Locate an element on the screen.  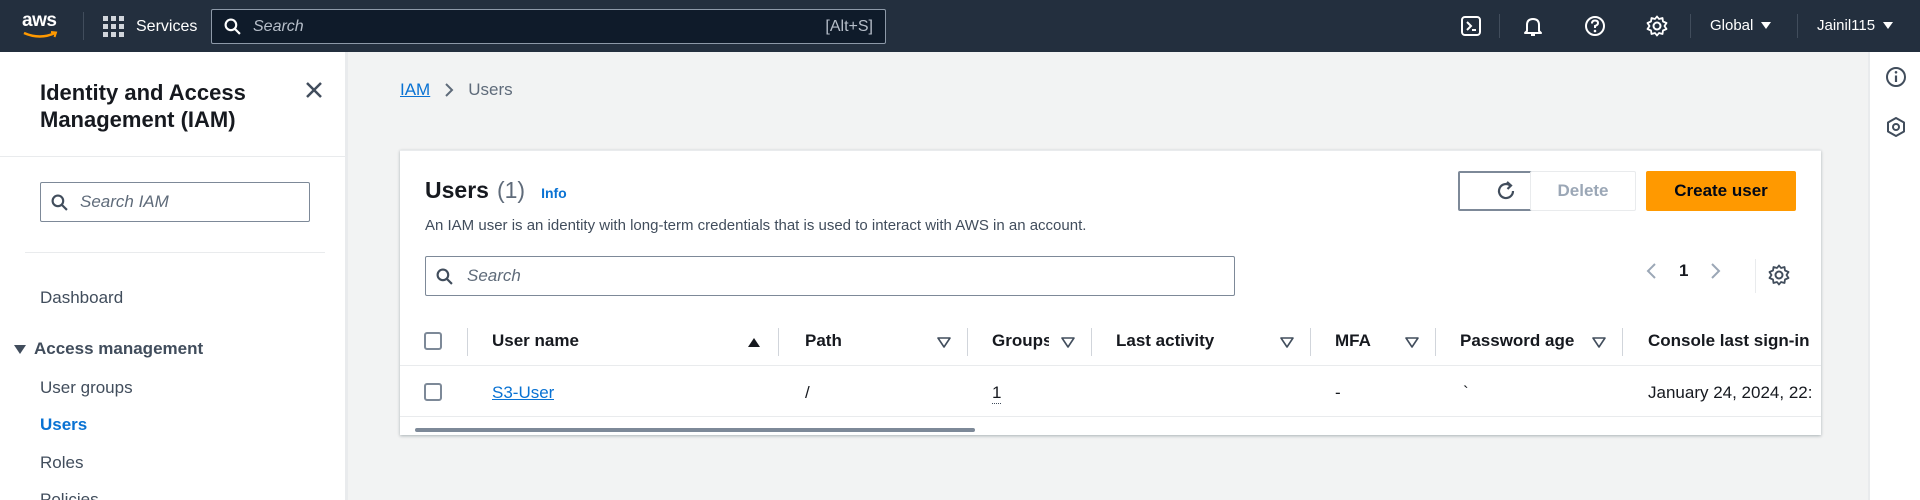
sidebar-item-dashboard: Dashboard is located at coordinates (81, 298).